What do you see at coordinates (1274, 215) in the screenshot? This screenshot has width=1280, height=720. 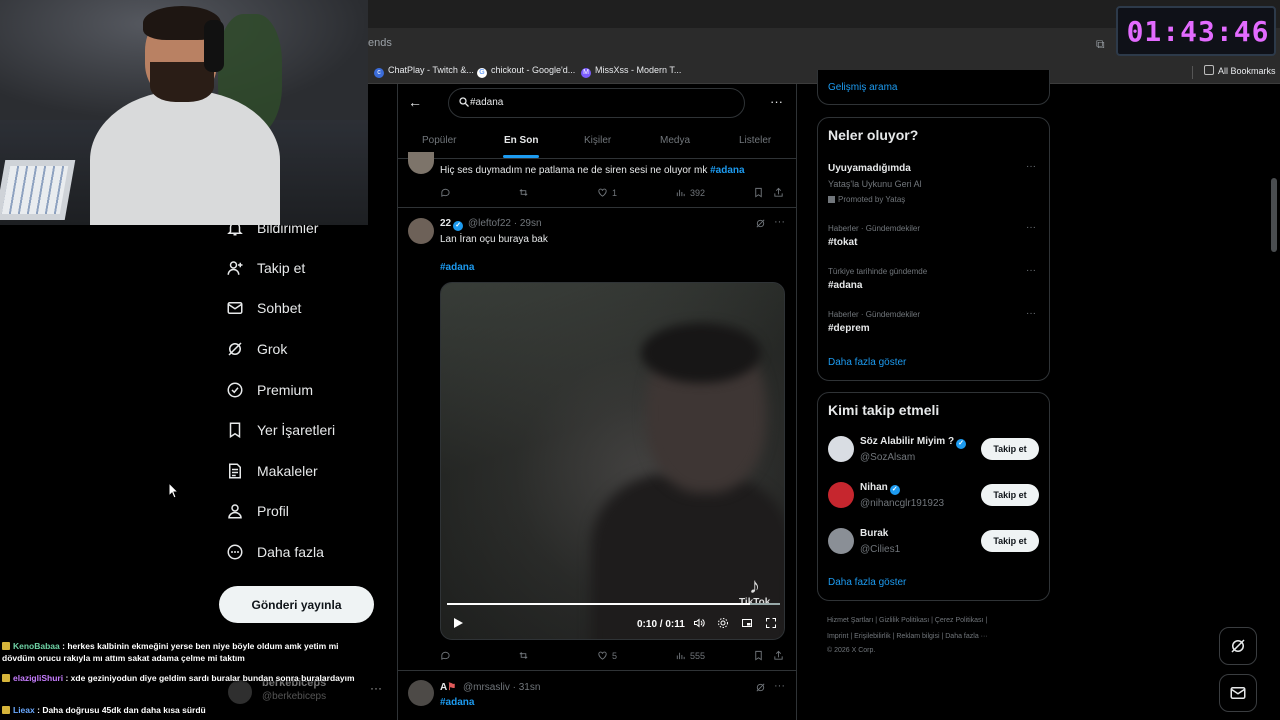 I see `page-scrollbar` at bounding box center [1274, 215].